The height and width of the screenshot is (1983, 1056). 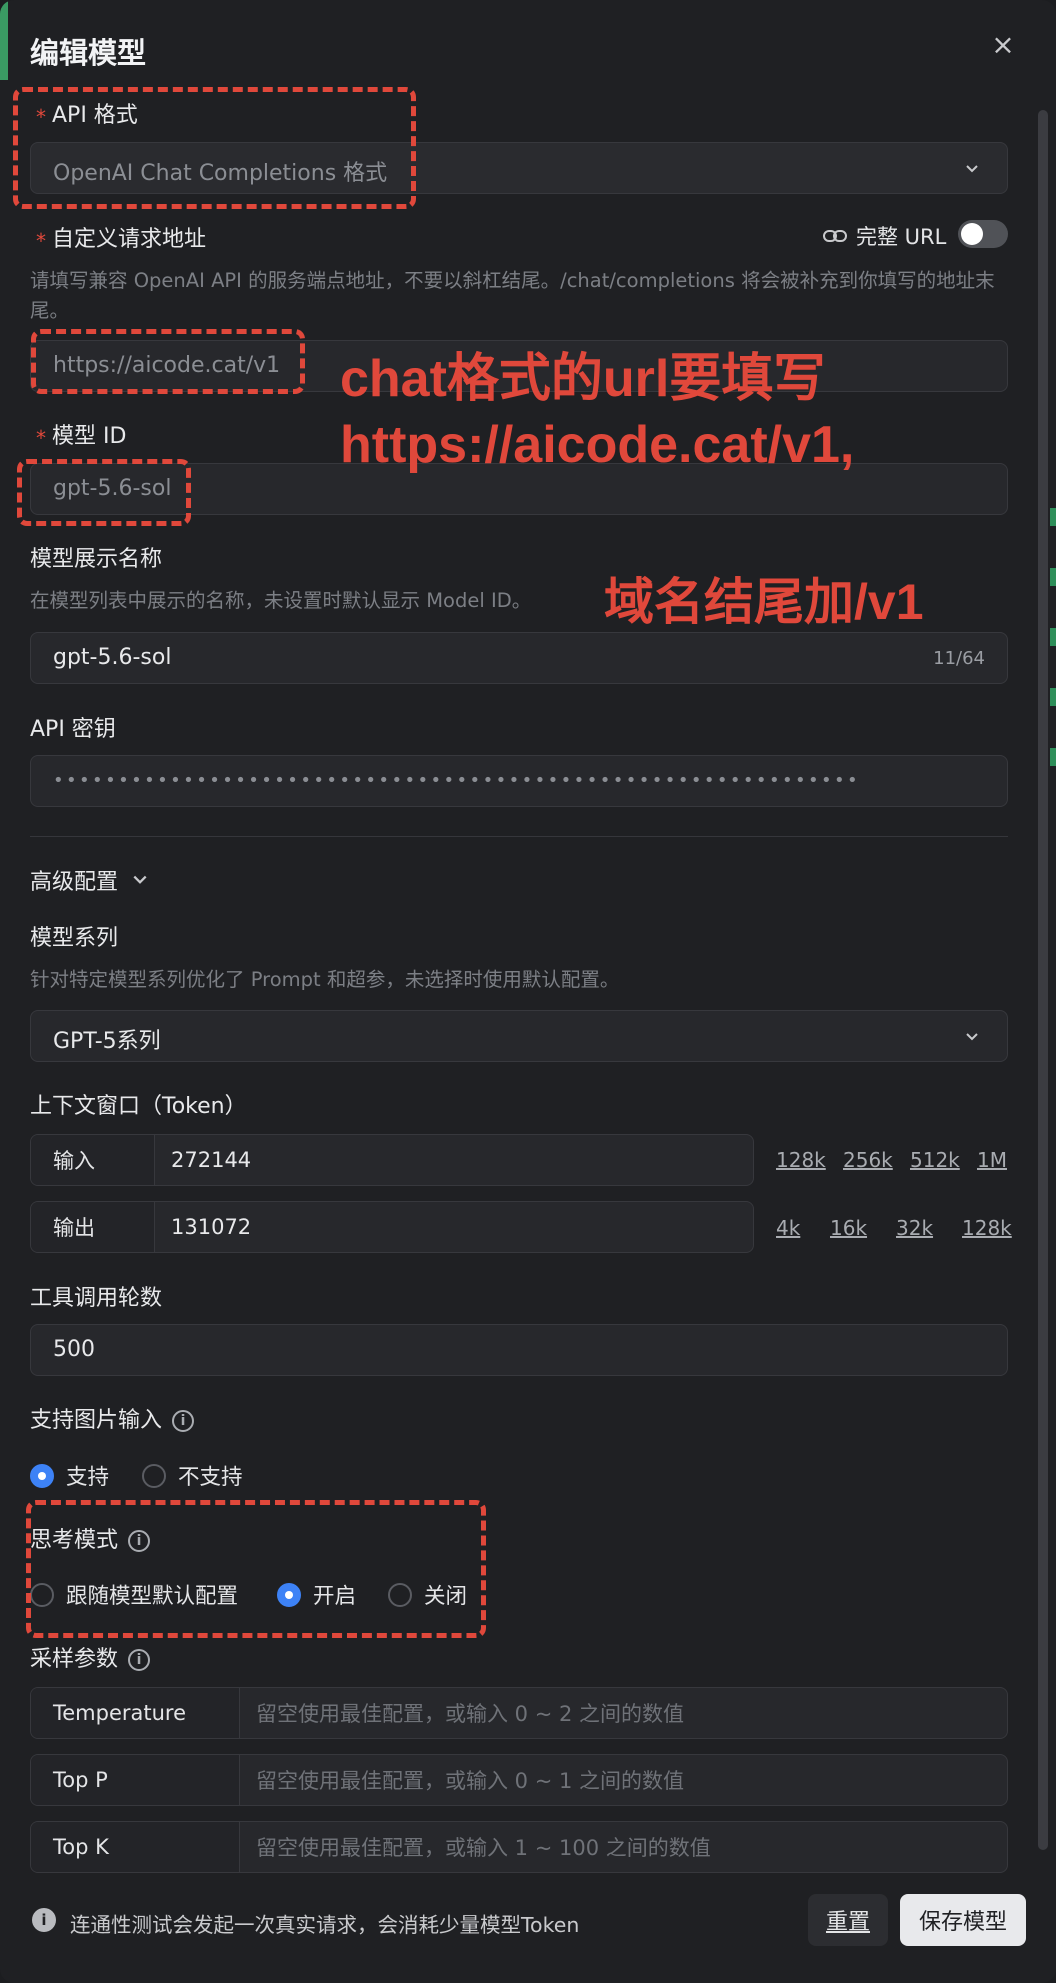 I want to click on annotation-text-2: https://aicode.cat/v1,, so click(x=597, y=445).